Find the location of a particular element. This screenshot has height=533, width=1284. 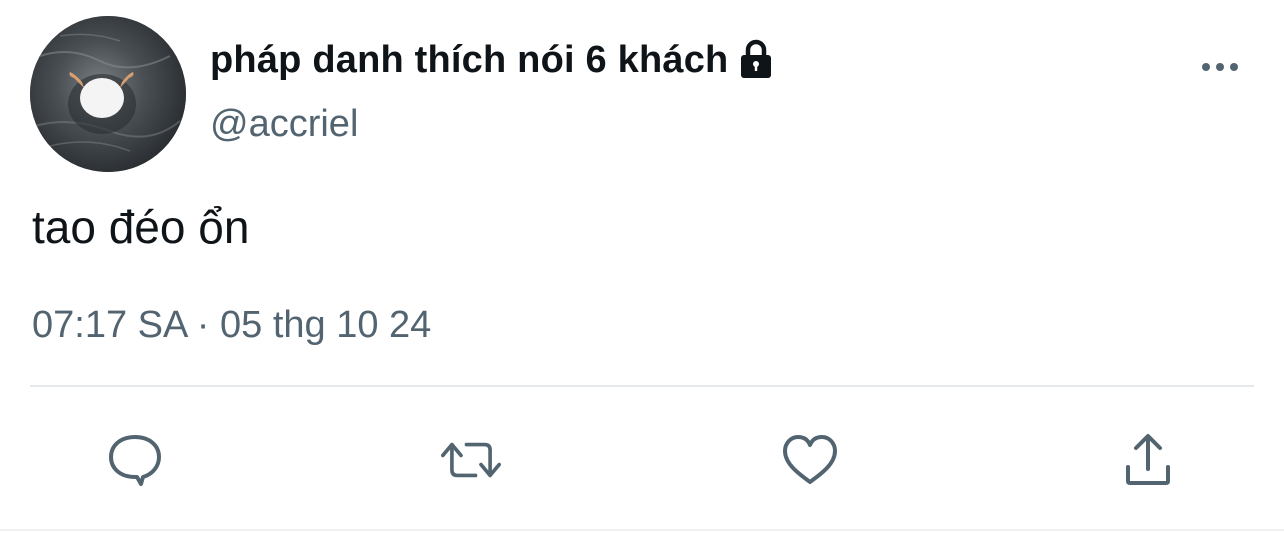

reply-button is located at coordinates (135, 460).